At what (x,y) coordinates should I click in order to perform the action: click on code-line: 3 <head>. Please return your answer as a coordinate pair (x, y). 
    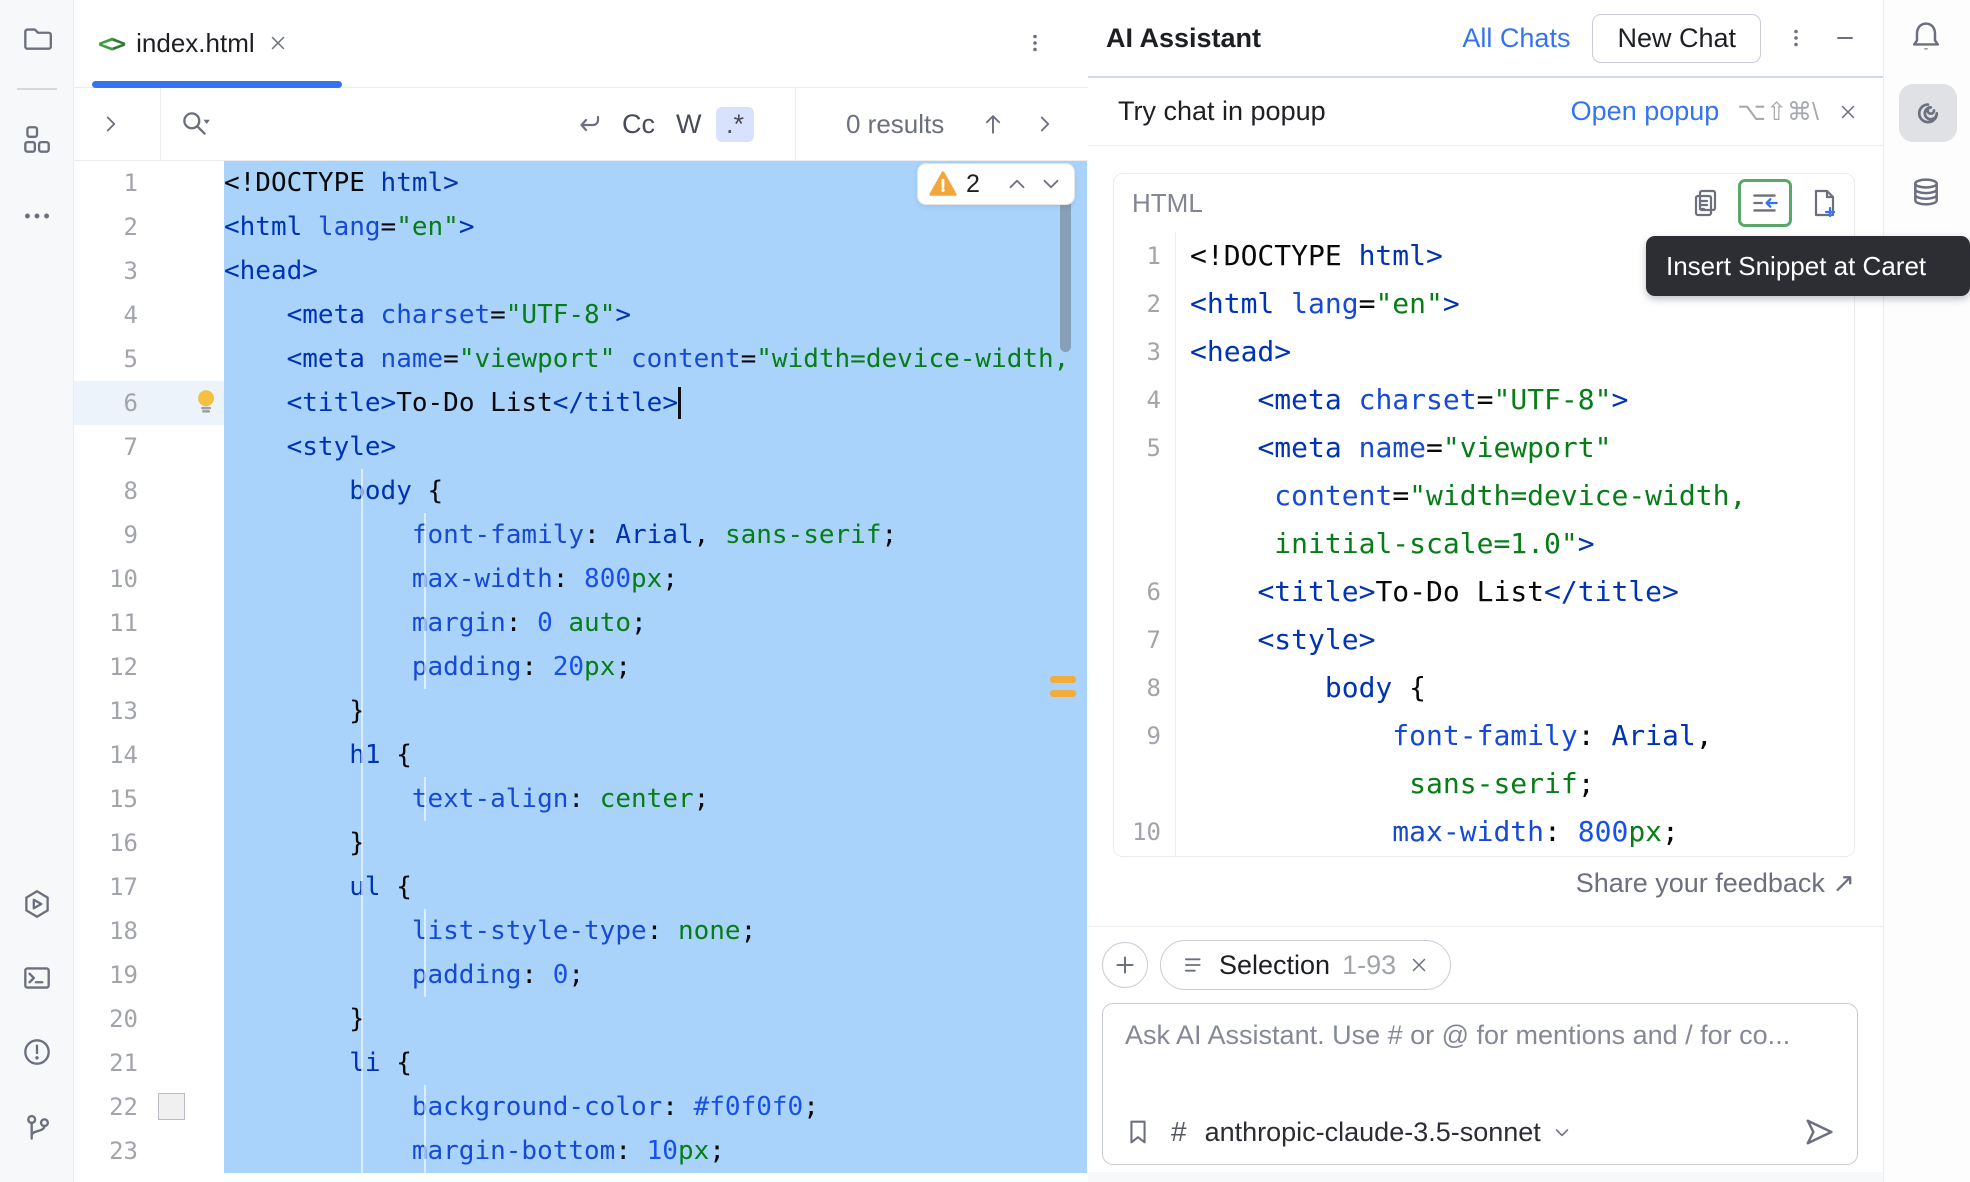
    Looking at the image, I should click on (580, 271).